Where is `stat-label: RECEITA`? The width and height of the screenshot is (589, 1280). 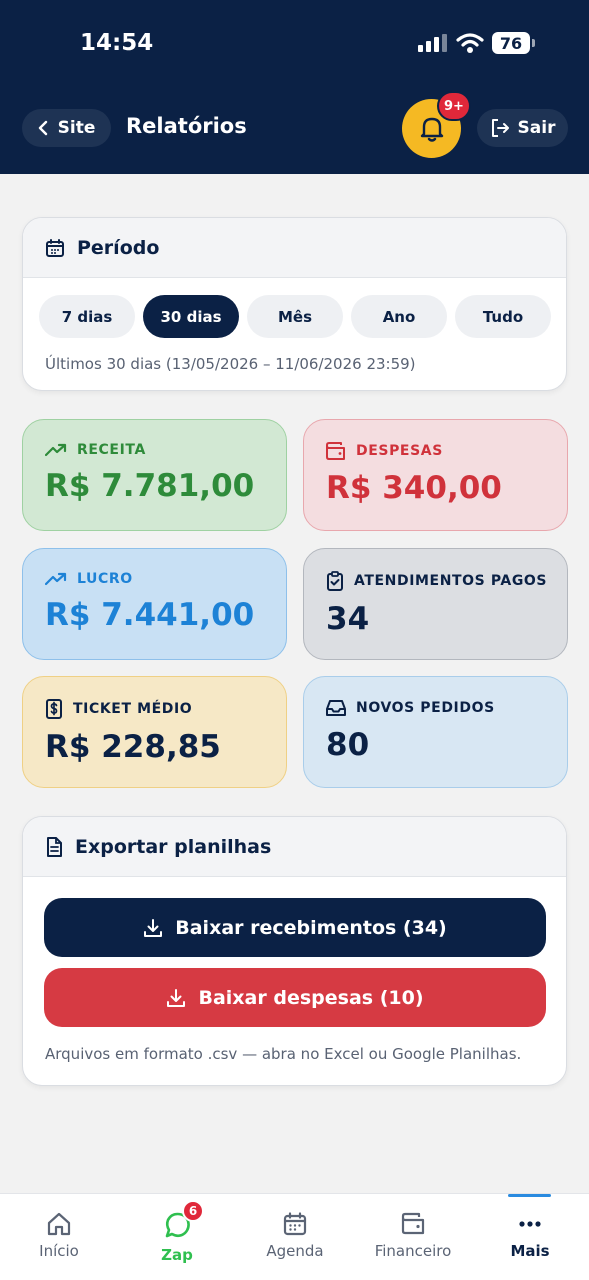 stat-label: RECEITA is located at coordinates (111, 450).